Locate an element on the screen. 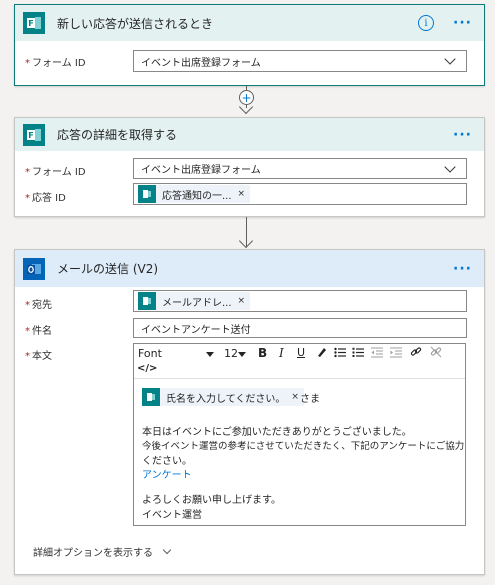 The width and height of the screenshot is (495, 585). subject-value: イベントアンケート送付 is located at coordinates (196, 330).